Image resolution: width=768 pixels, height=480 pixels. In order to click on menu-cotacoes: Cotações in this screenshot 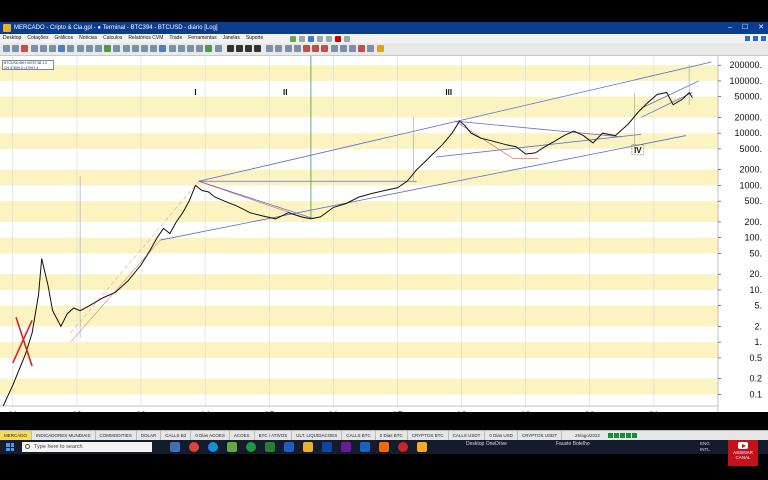, I will do `click(37, 38)`.